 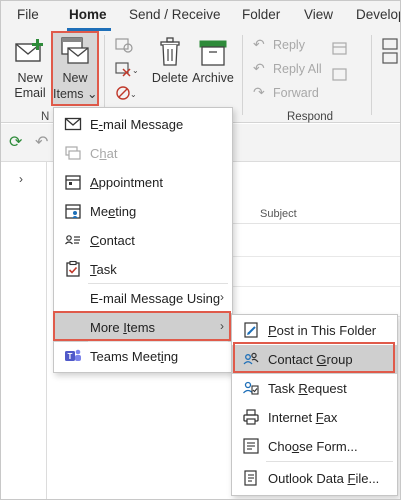 What do you see at coordinates (41, 142) in the screenshot?
I see `undo-icon: ↶` at bounding box center [41, 142].